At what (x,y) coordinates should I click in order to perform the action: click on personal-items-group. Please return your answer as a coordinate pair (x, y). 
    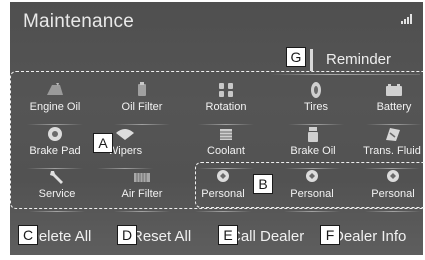
    Looking at the image, I should click on (310, 185).